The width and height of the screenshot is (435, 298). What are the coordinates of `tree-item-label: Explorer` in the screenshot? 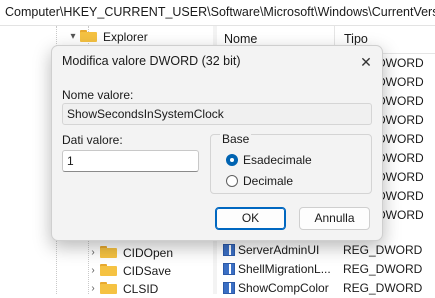 It's located at (125, 37).